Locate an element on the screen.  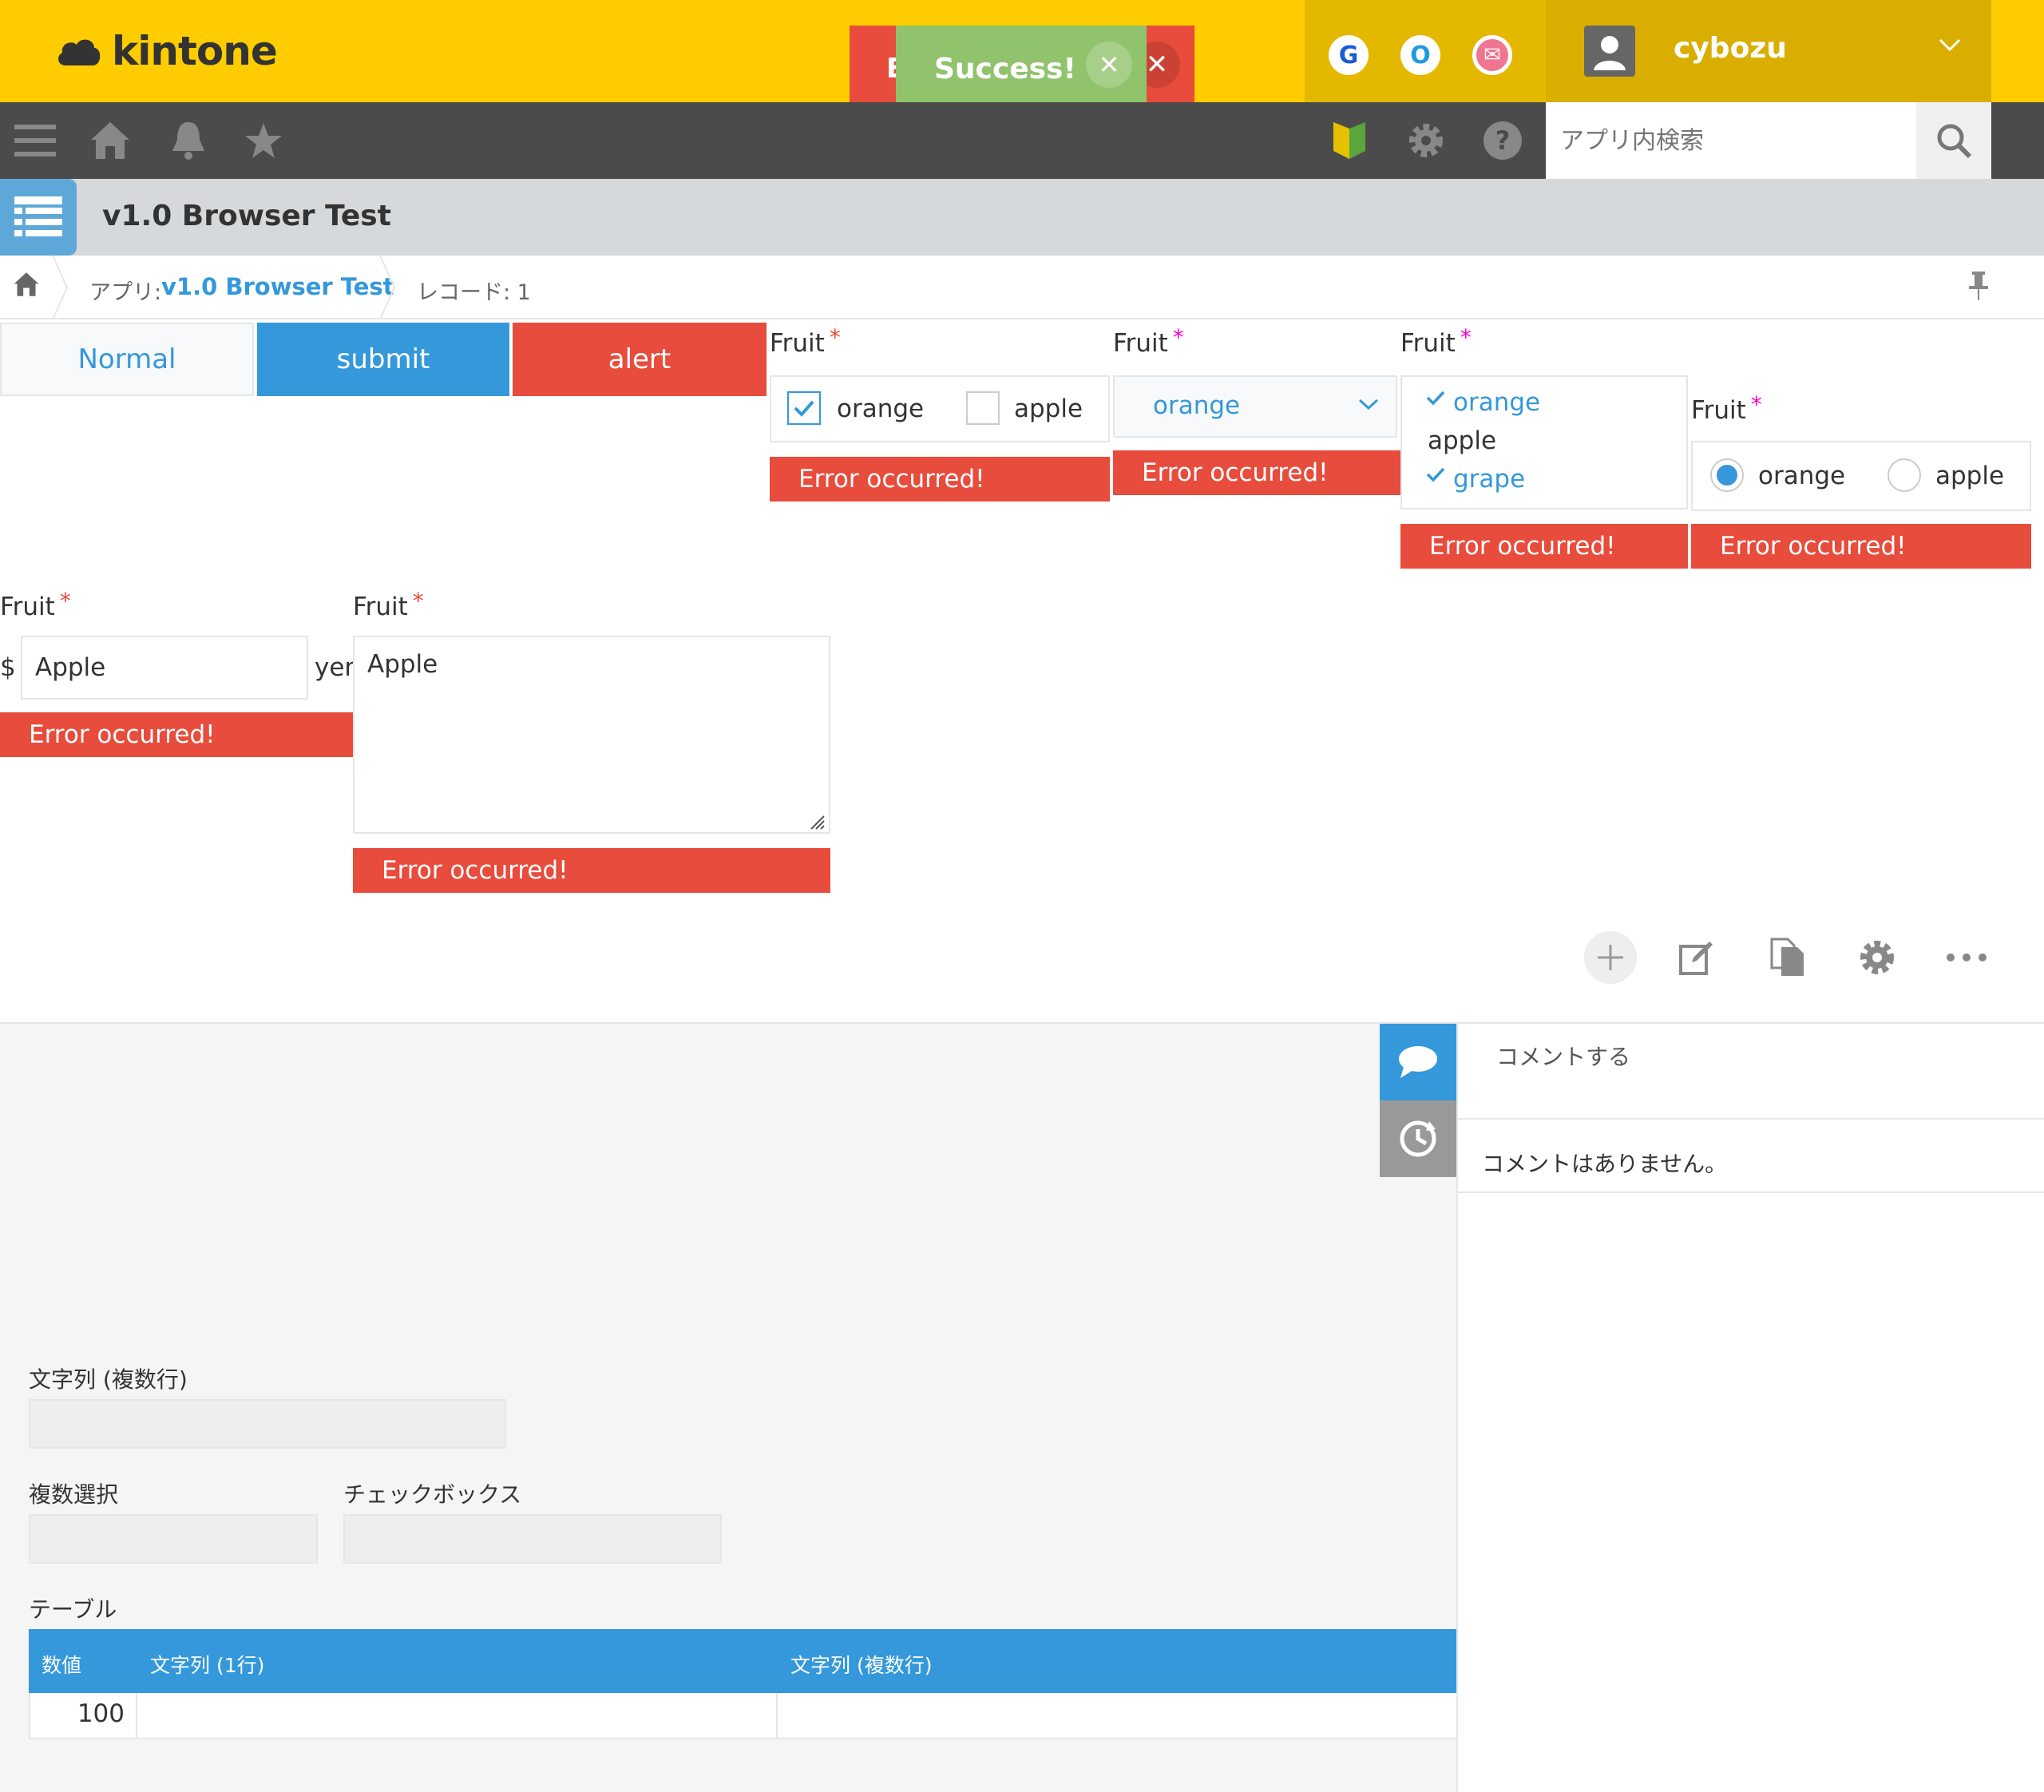
text-error: Error occurred! is located at coordinates (176, 734).